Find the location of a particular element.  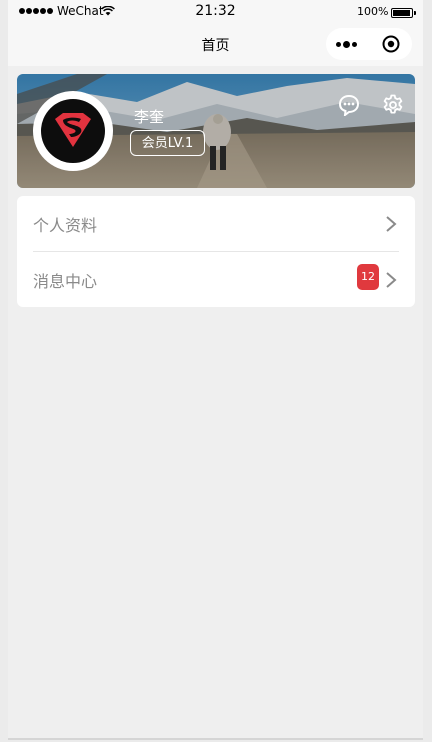

superman-logo is located at coordinates (73, 130).